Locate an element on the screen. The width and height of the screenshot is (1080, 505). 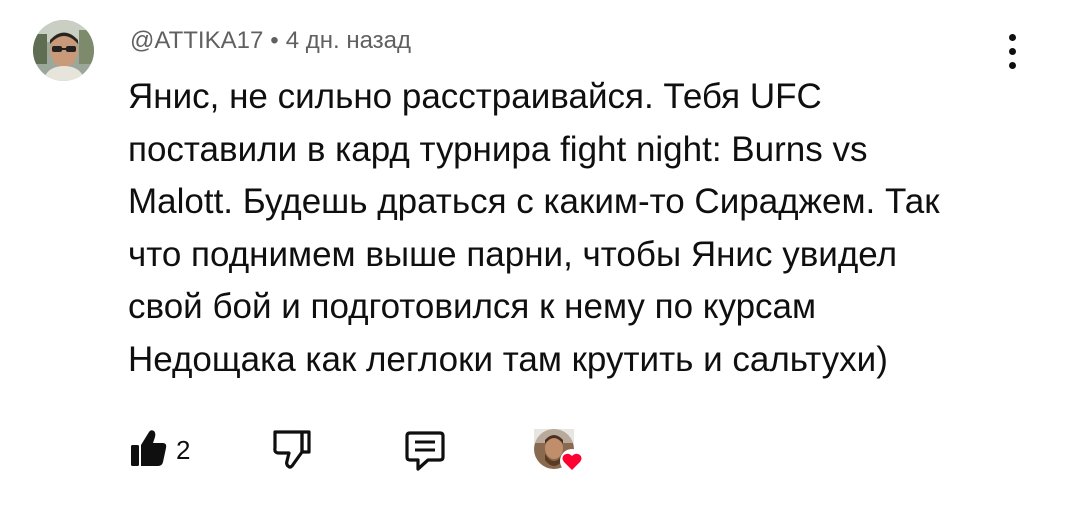
more-vertical-icon is located at coordinates (1013, 52).